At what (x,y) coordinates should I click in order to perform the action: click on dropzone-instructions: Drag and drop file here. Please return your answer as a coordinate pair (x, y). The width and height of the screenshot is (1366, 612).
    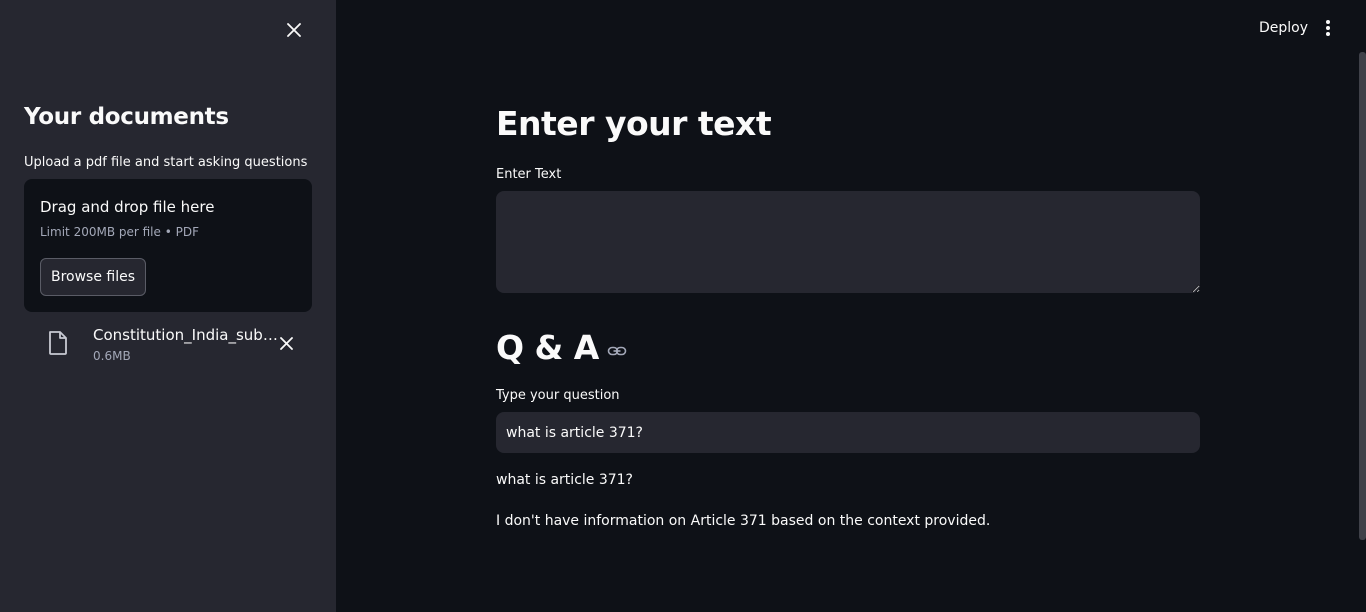
    Looking at the image, I should click on (127, 207).